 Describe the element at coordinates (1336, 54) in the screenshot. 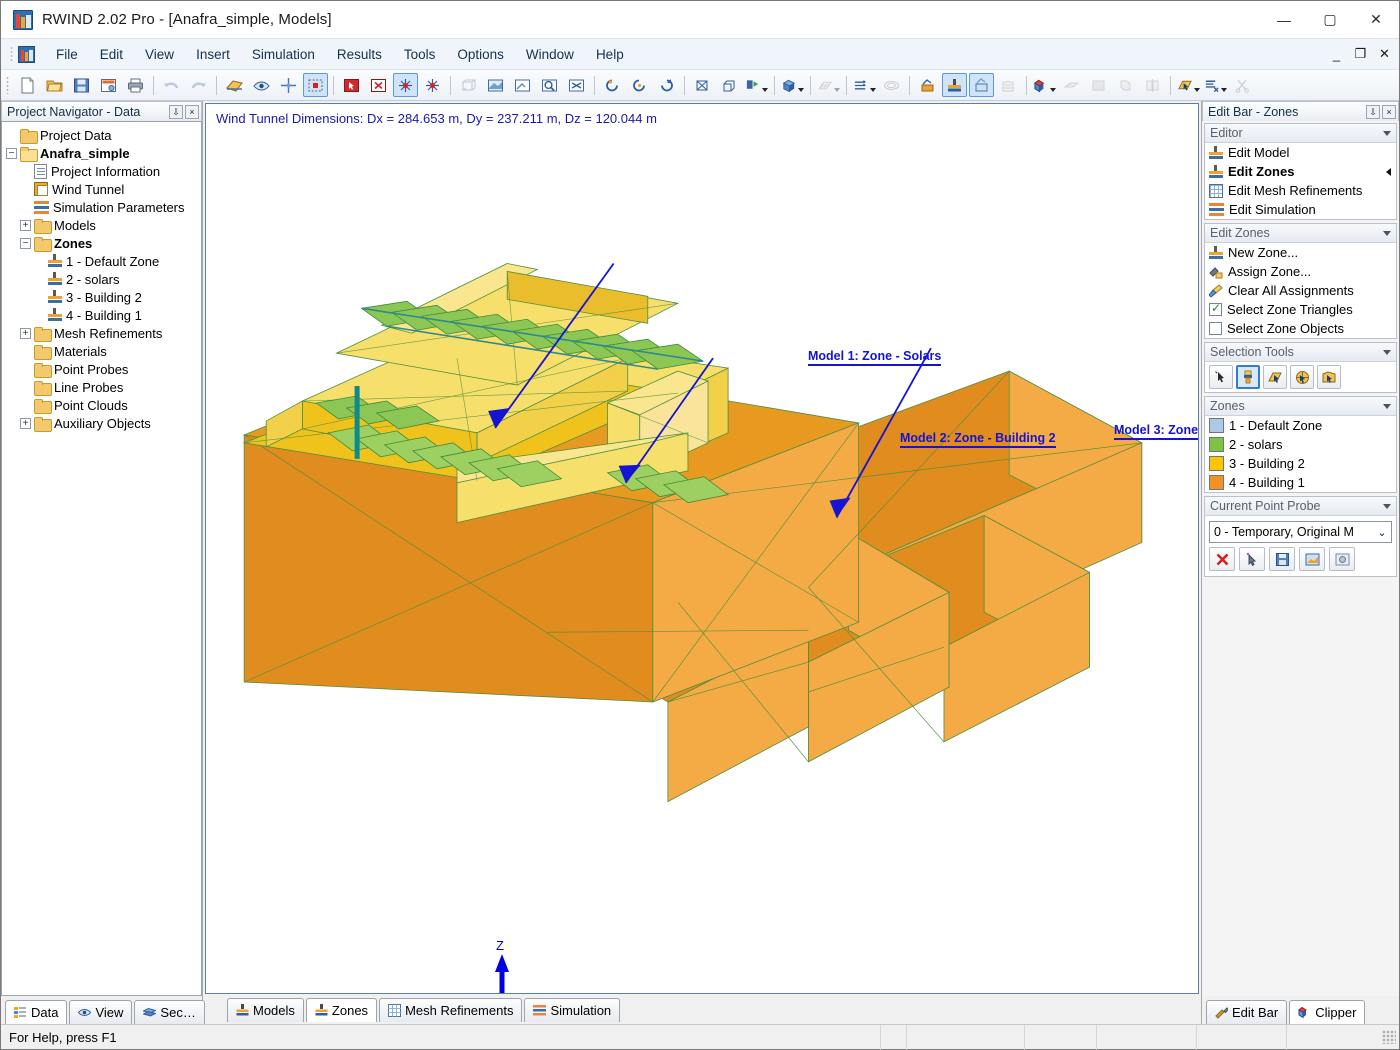

I see `mdi-minimize-button: _` at that location.